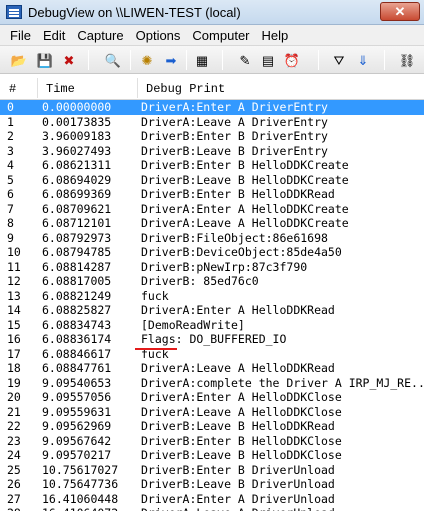 The width and height of the screenshot is (424, 511). I want to click on red-underline-annotation, so click(156, 349).